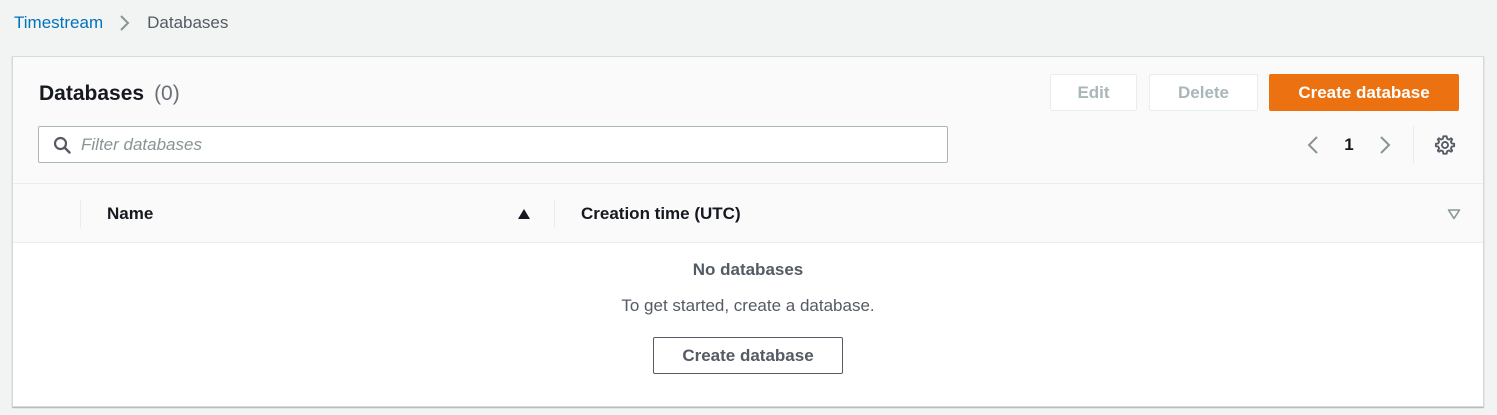 Image resolution: width=1497 pixels, height=415 pixels. I want to click on chevron-left-icon, so click(1312, 145).